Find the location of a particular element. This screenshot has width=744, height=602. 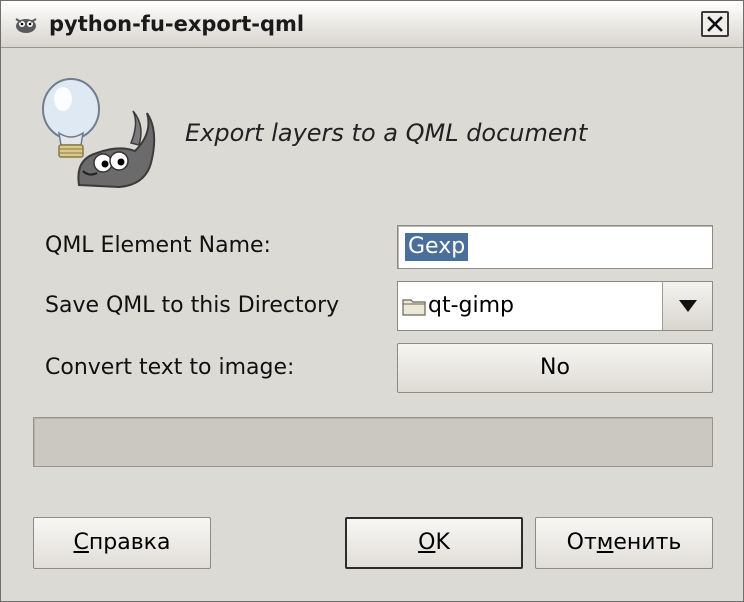

help-mnemonic: С is located at coordinates (81, 542).